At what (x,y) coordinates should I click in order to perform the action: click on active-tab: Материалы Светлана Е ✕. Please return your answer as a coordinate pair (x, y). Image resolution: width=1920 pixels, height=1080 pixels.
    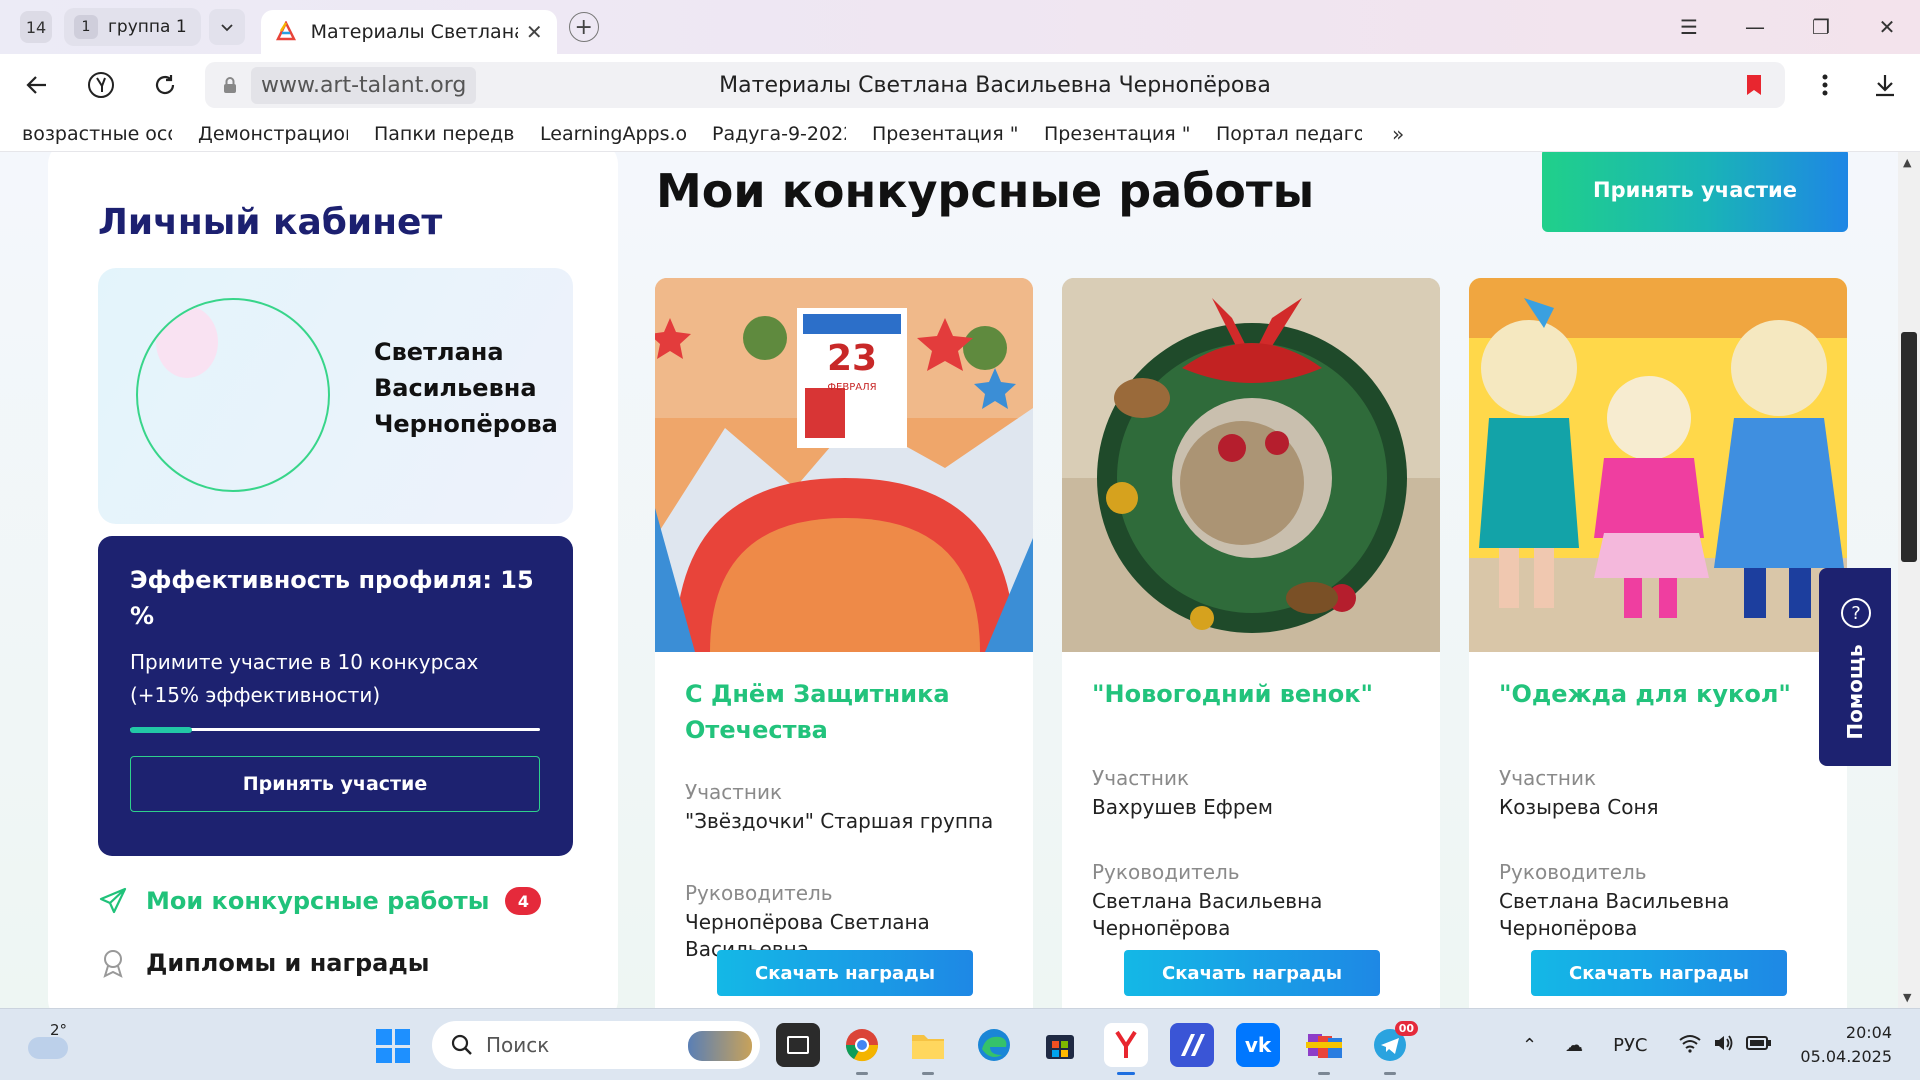
    Looking at the image, I should click on (408, 32).